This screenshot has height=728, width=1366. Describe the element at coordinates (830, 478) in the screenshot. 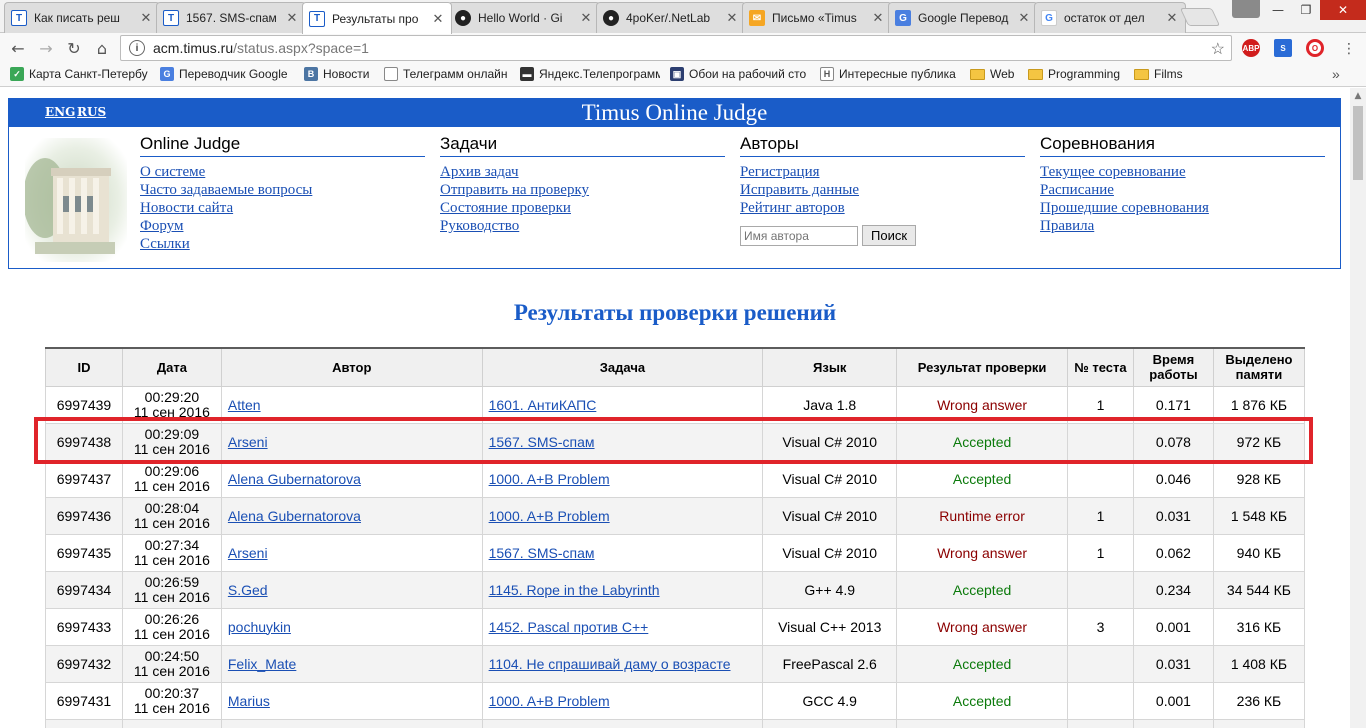

I see `cell-language: Visual C# 2010` at that location.